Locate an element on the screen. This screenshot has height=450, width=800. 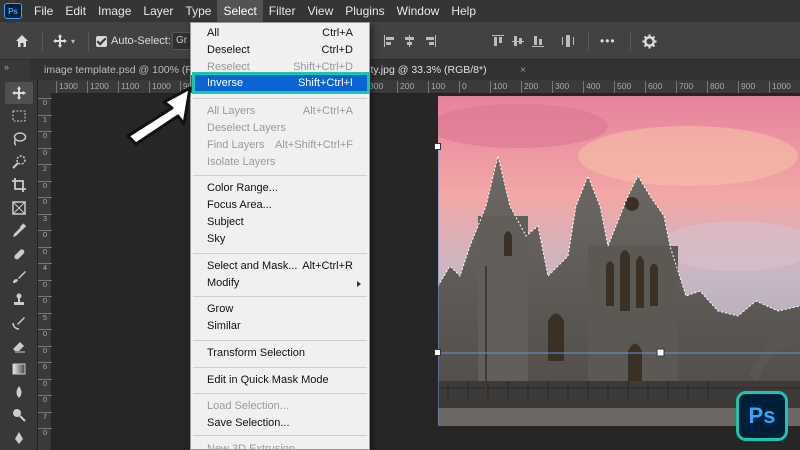
ruler-tick-label: 6 is located at coordinates (45, 366).